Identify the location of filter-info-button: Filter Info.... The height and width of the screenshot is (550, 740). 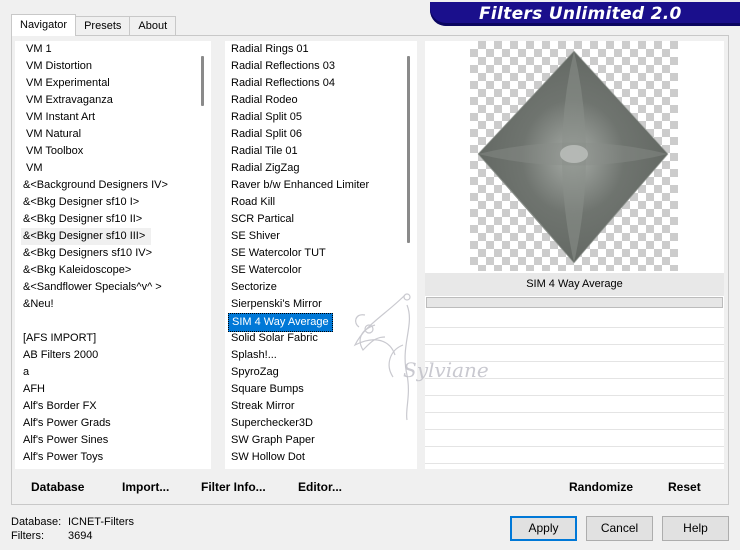
(233, 487).